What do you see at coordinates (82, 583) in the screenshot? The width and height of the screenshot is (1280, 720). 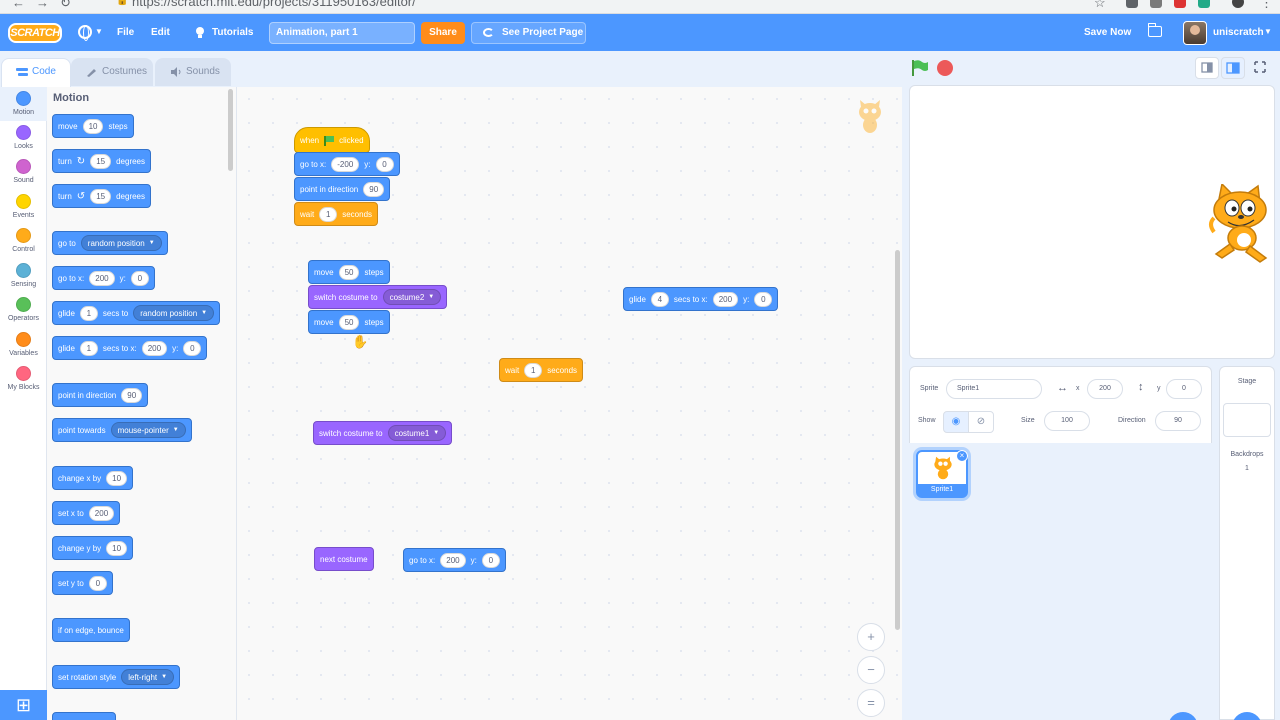 I see `palette-block-set-y: set y to 0` at bounding box center [82, 583].